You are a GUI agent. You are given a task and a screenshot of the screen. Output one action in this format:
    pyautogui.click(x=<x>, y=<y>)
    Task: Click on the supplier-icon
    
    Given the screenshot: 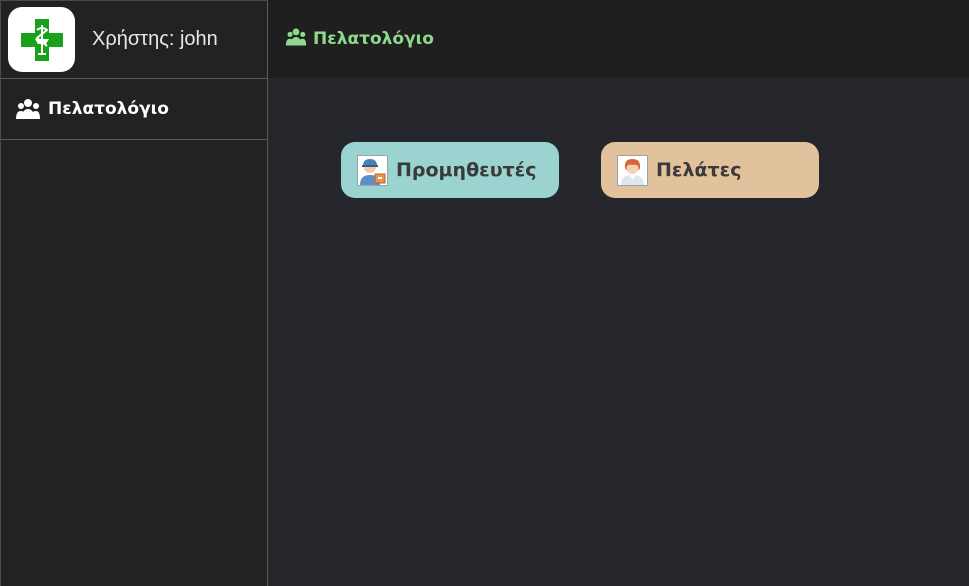 What is the action you would take?
    pyautogui.click(x=372, y=170)
    